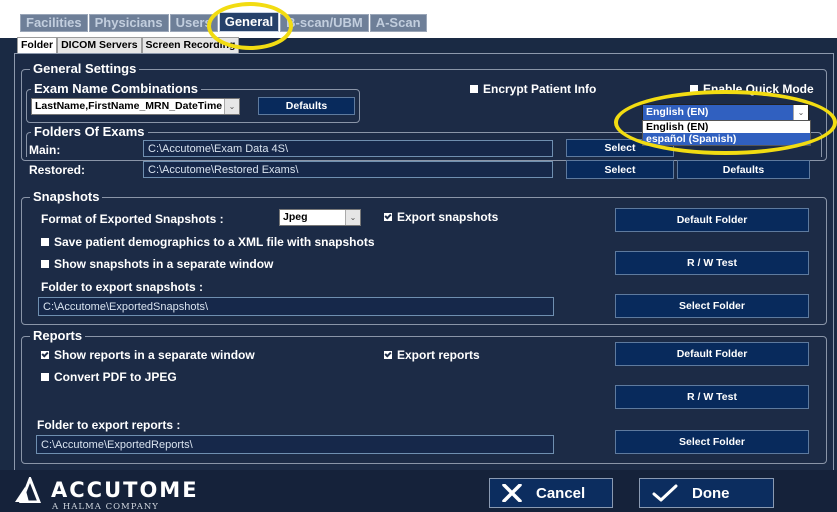 The height and width of the screenshot is (512, 837). I want to click on encrypt-patient-label: Encrypt Patient Info, so click(540, 89).